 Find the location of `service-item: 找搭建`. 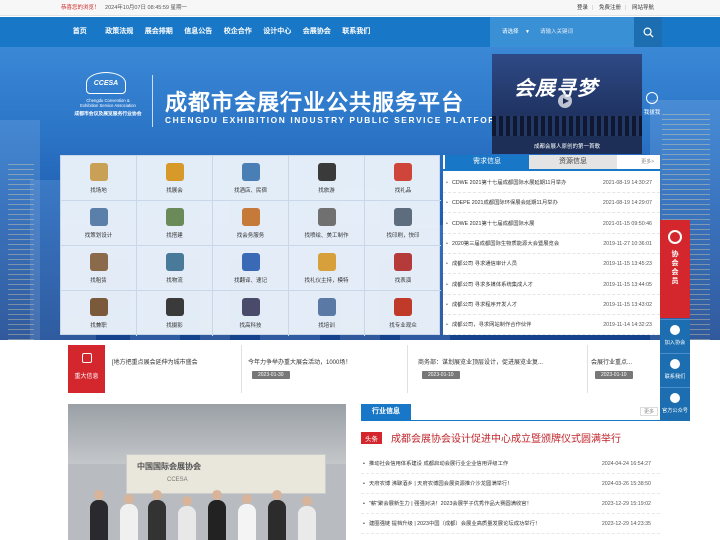

service-item: 找搭建 is located at coordinates (175, 223).